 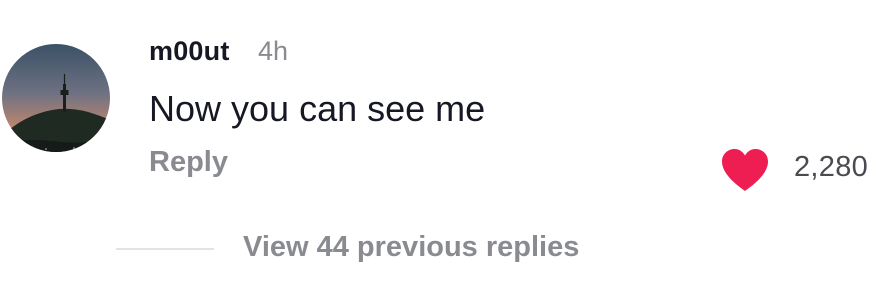 I want to click on like-button, so click(x=745, y=170).